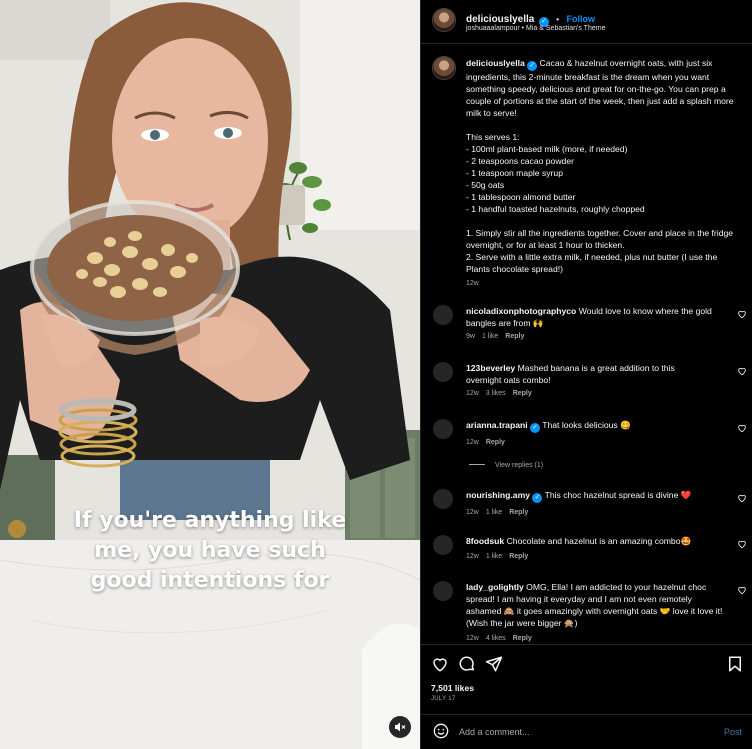 Image resolution: width=752 pixels, height=749 pixels. I want to click on divider-dash, so click(477, 464).